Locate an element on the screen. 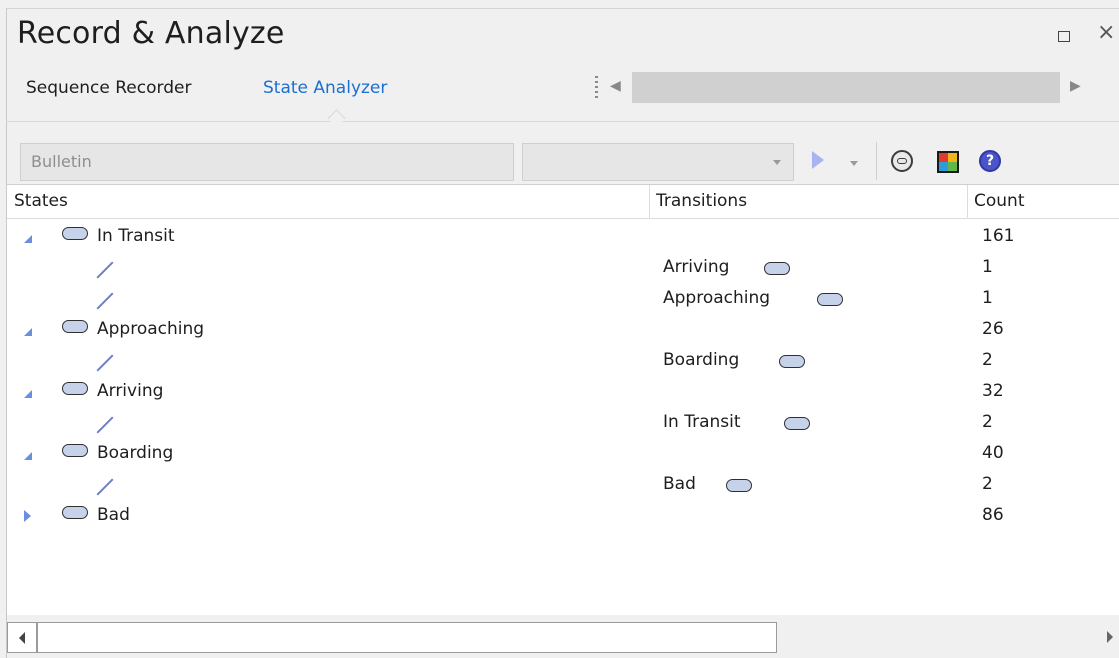 This screenshot has width=1119, height=658. transition-target: Boarding is located at coordinates (701, 360).